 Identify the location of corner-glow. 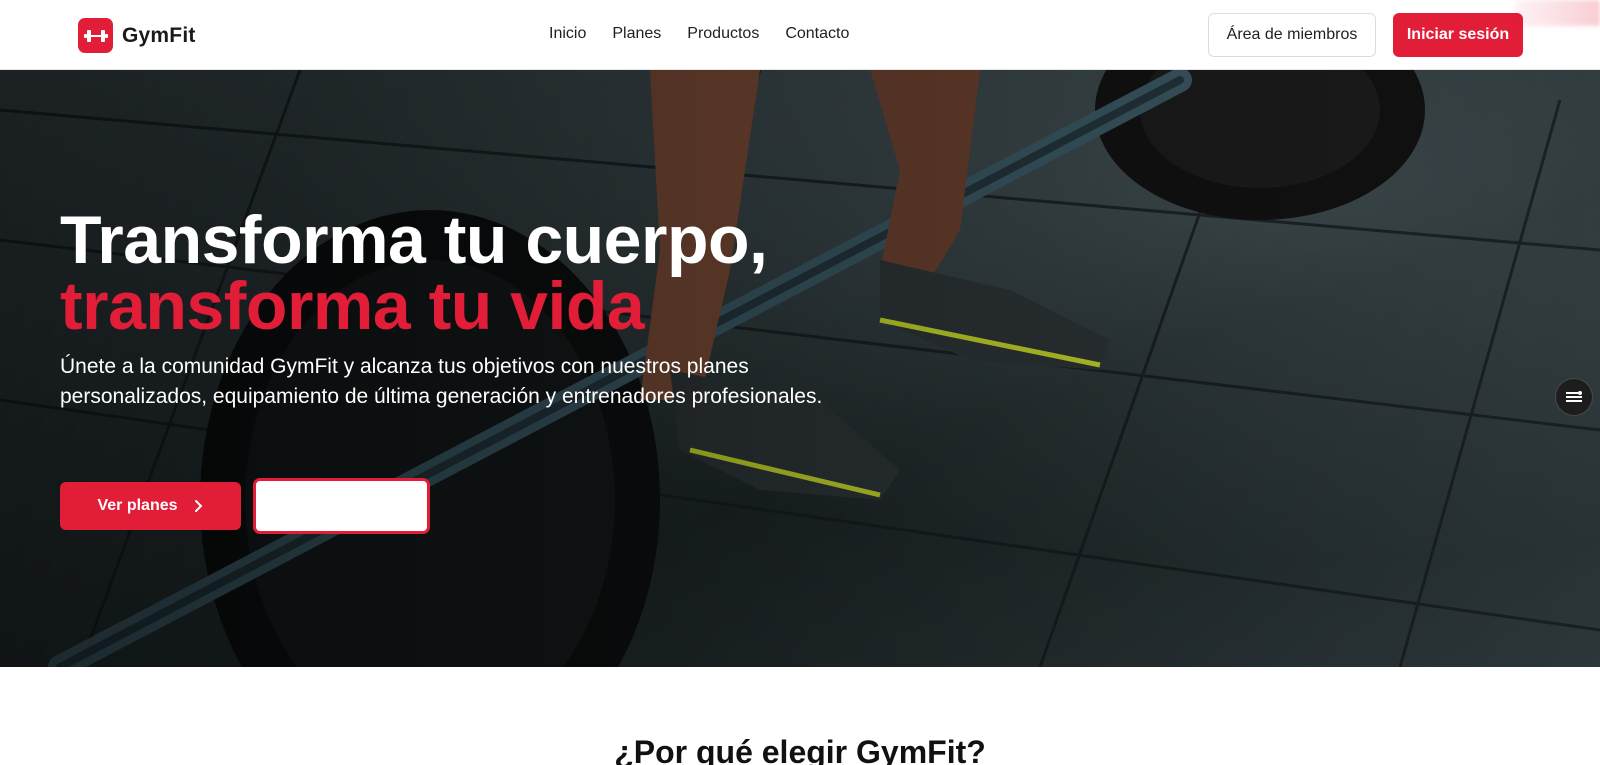
(1557, 13).